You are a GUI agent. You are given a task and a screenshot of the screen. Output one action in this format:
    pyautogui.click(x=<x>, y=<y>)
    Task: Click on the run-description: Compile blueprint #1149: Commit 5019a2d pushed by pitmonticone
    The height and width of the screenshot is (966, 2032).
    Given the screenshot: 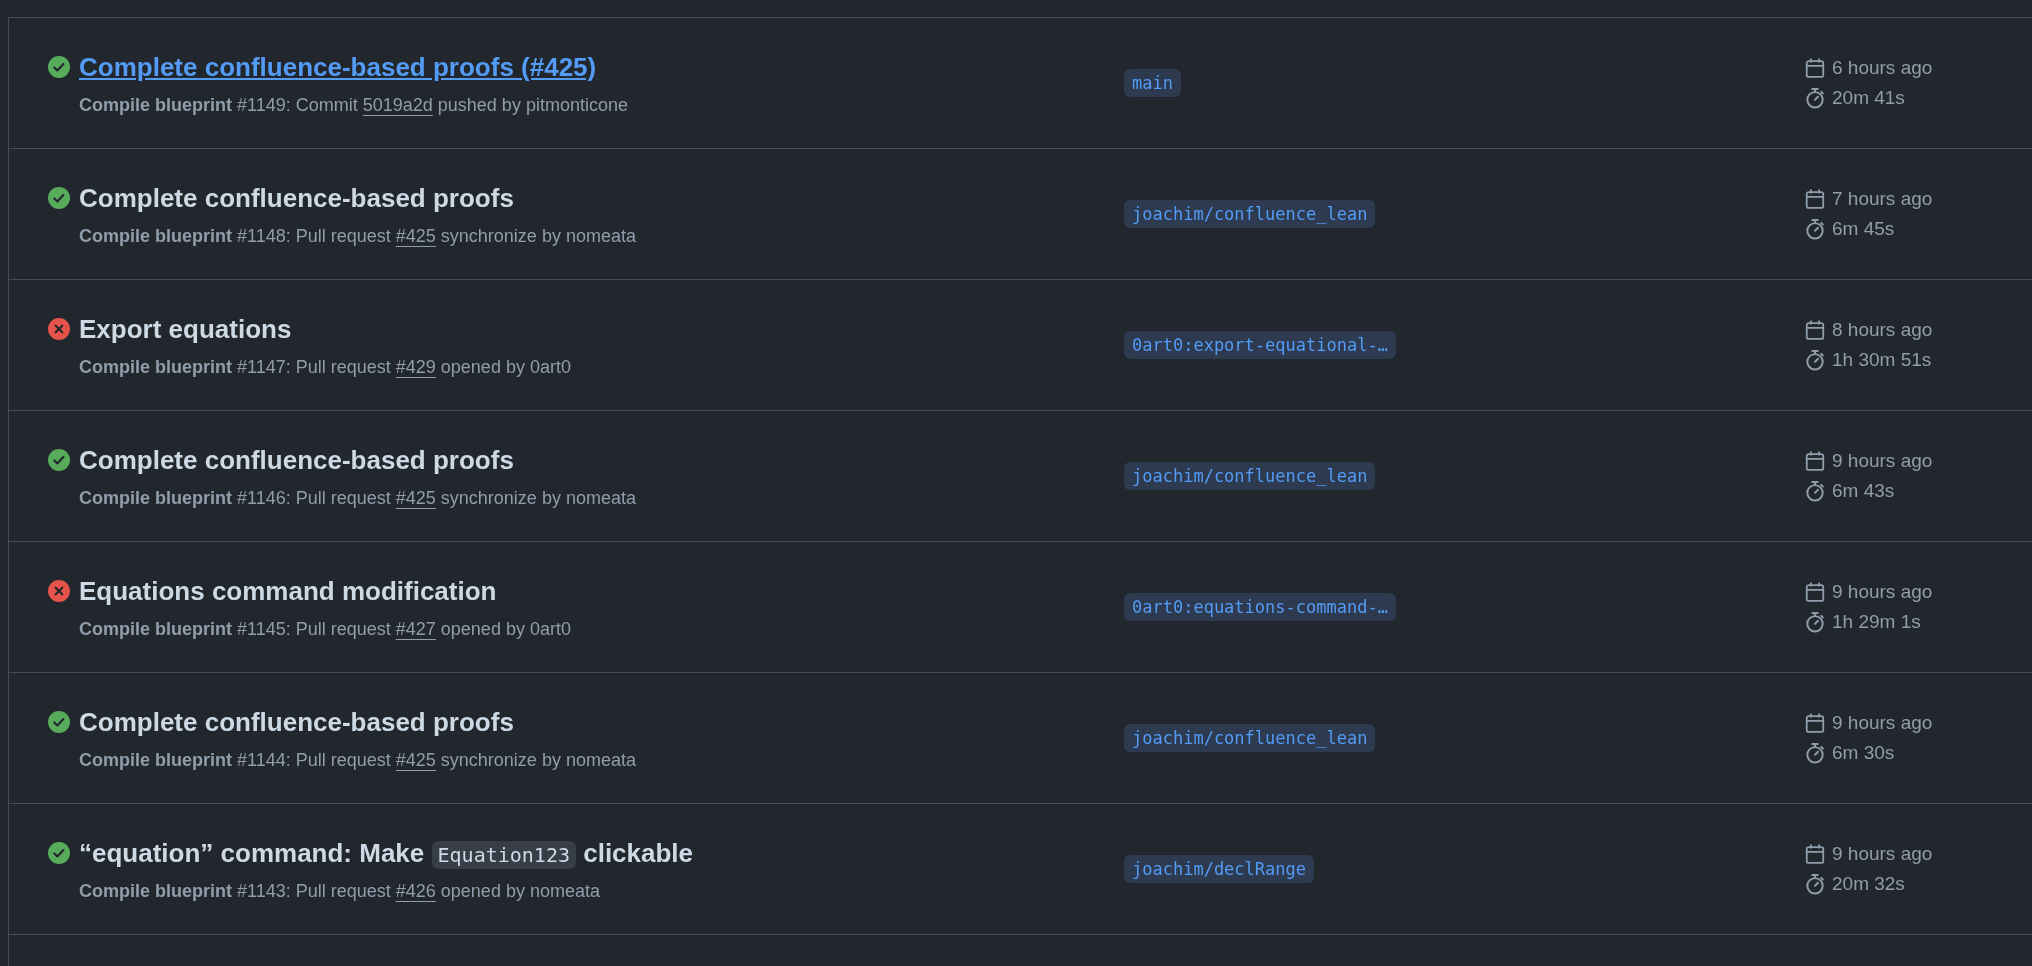 What is the action you would take?
    pyautogui.click(x=354, y=105)
    